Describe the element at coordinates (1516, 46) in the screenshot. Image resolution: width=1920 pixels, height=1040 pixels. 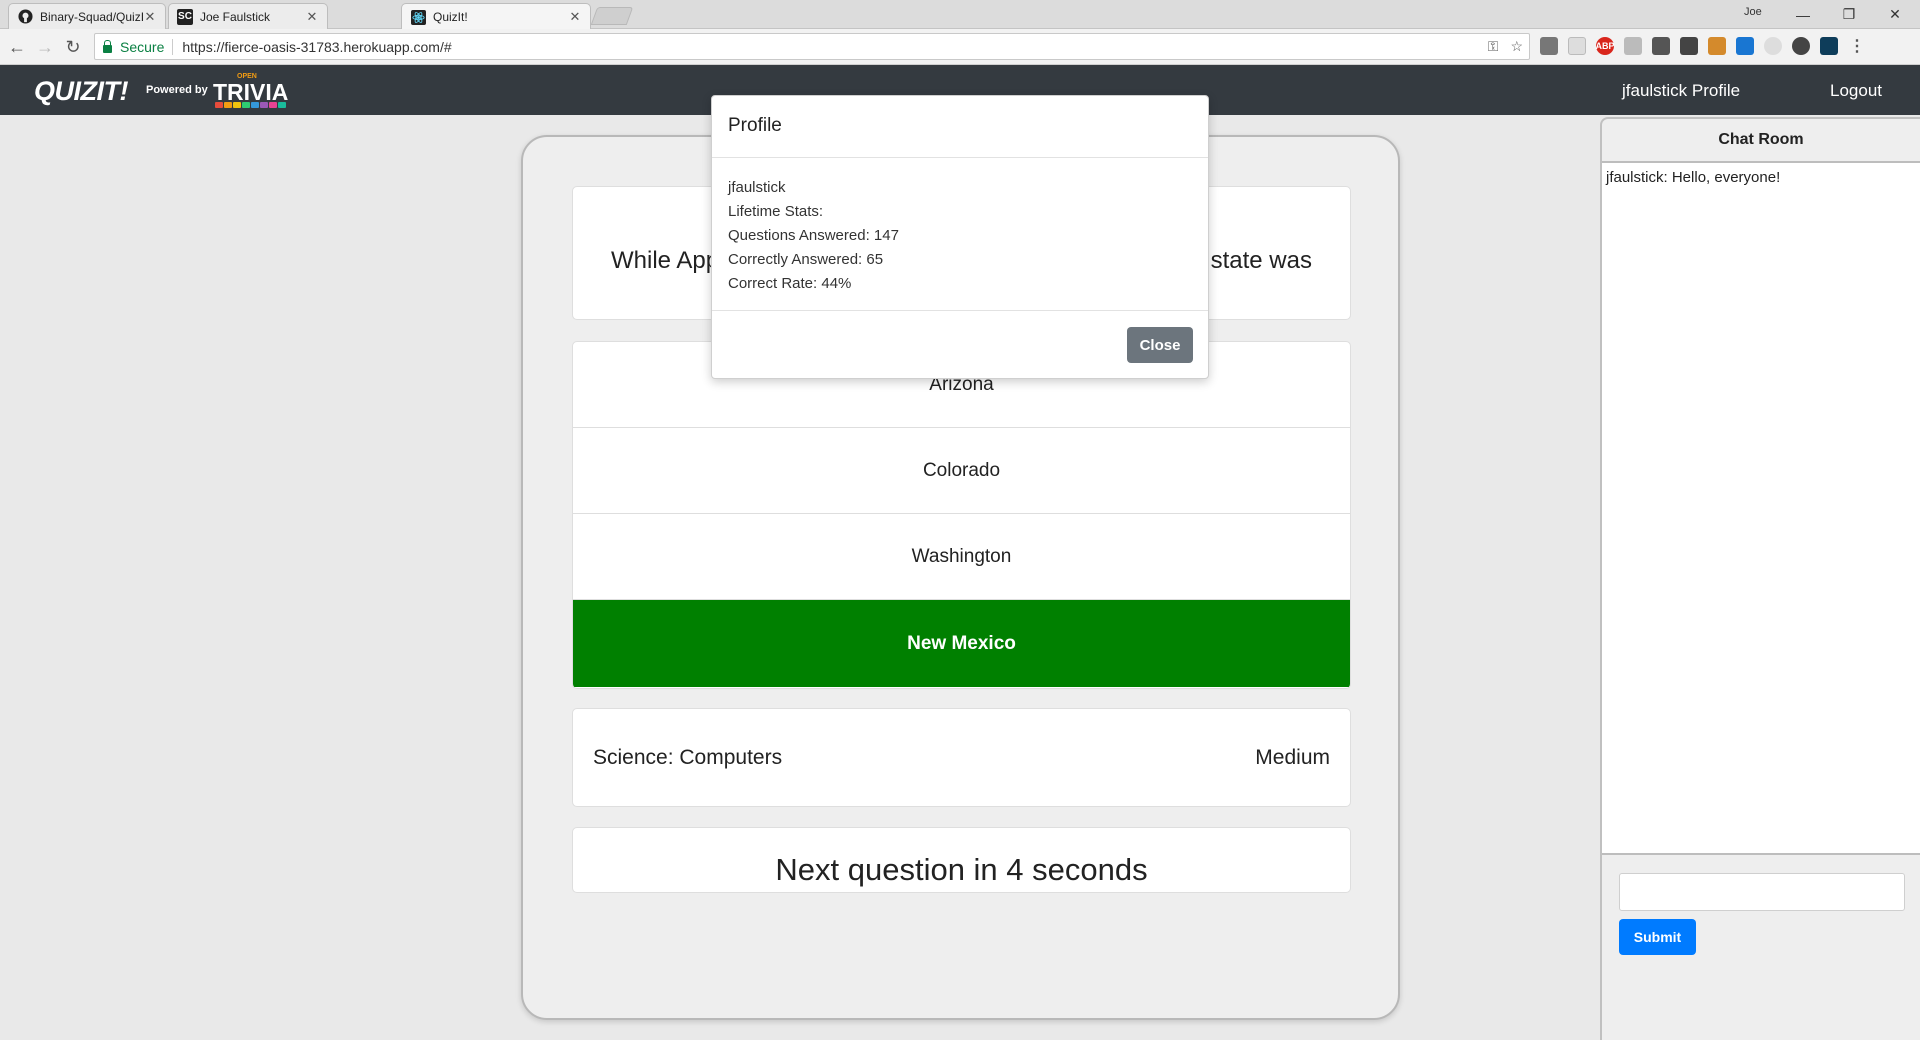
I see `star-icon: ☆` at that location.